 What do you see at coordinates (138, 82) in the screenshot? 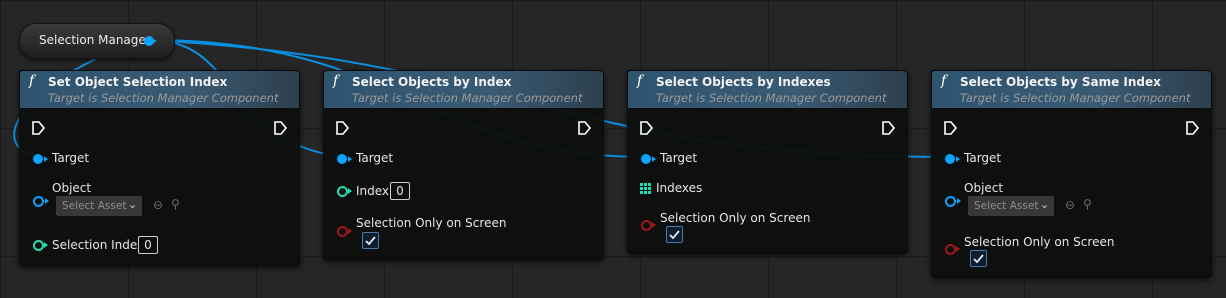
I see `node-title: Set Object Selection Index` at bounding box center [138, 82].